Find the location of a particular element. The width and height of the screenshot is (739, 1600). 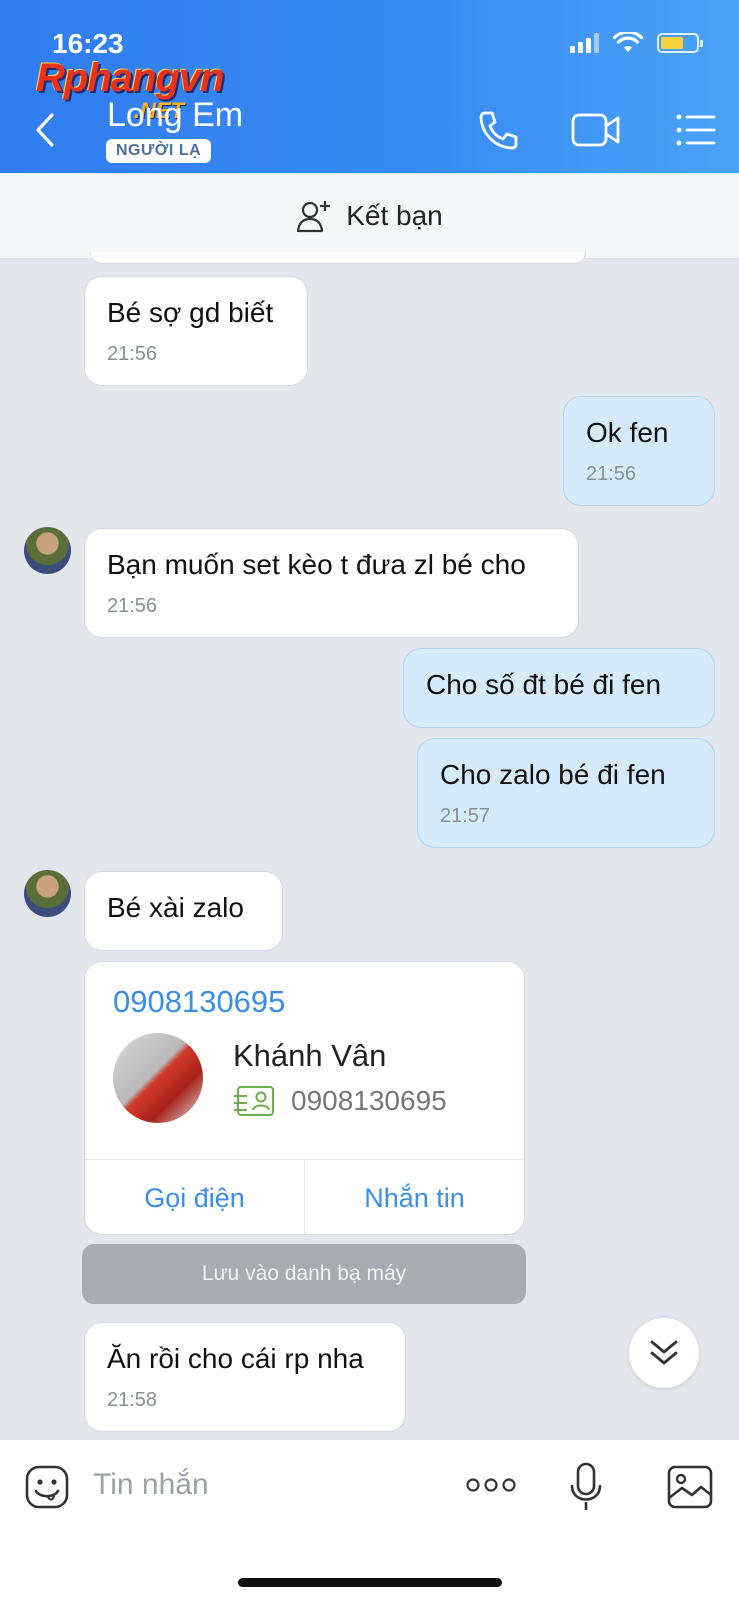

previous-message-edge is located at coordinates (338, 258).